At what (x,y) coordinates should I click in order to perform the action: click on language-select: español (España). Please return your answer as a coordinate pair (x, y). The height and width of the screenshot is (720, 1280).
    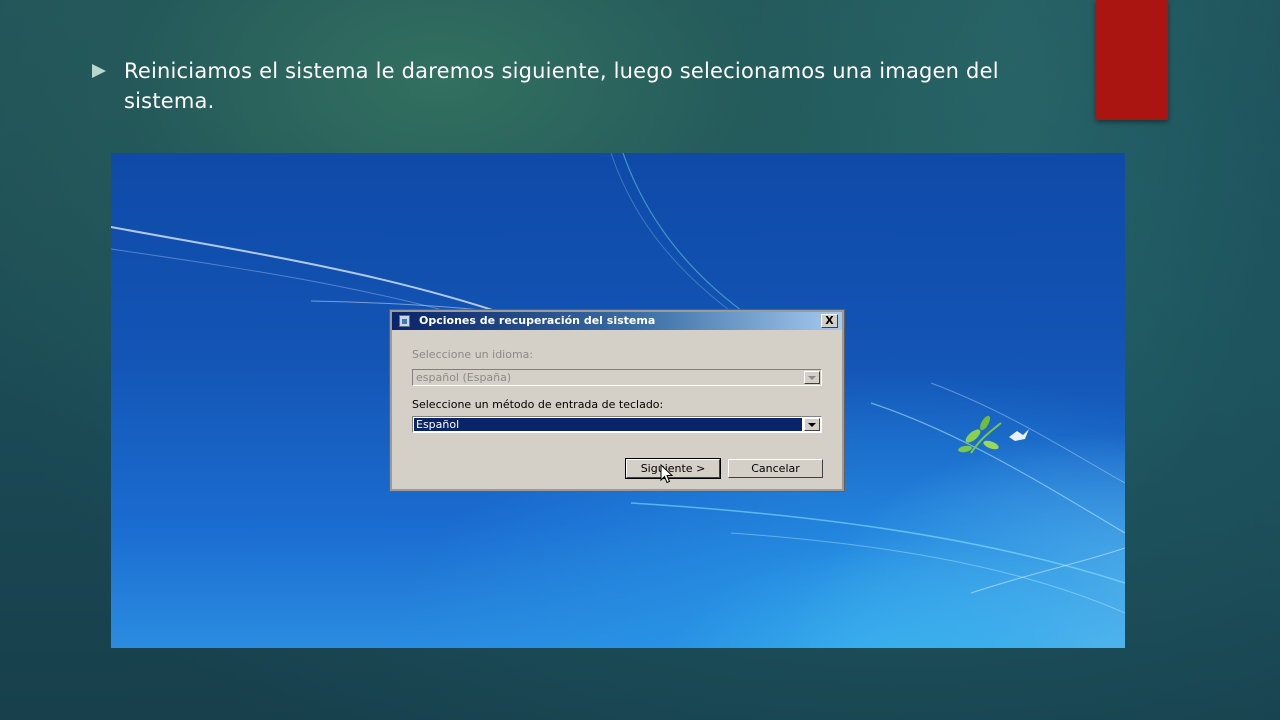
    Looking at the image, I should click on (617, 377).